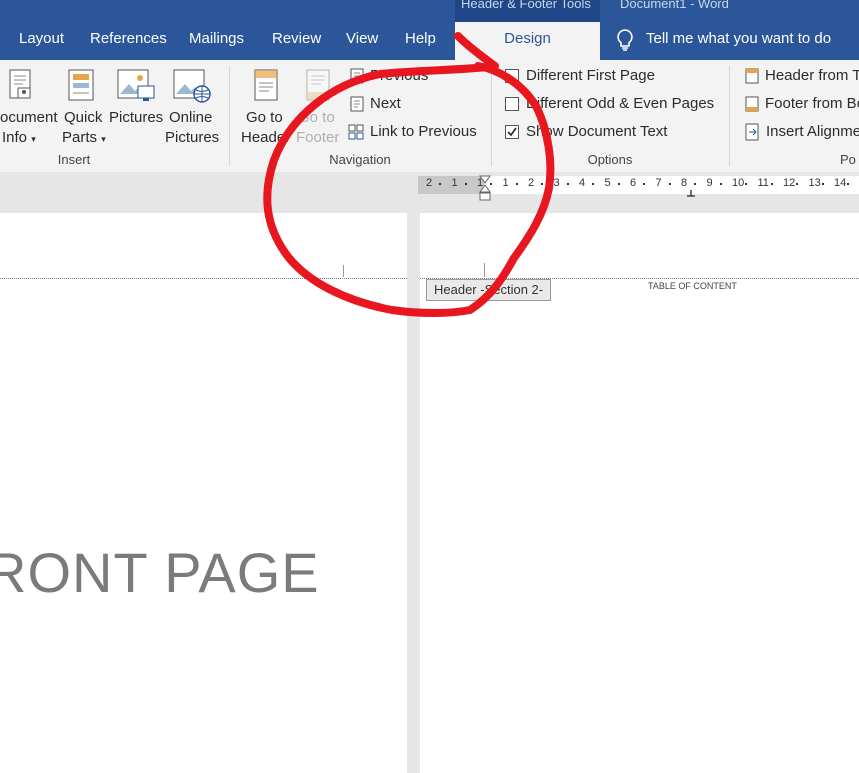 This screenshot has width=859, height=773. What do you see at coordinates (409, 174) in the screenshot?
I see `annotation-circle` at bounding box center [409, 174].